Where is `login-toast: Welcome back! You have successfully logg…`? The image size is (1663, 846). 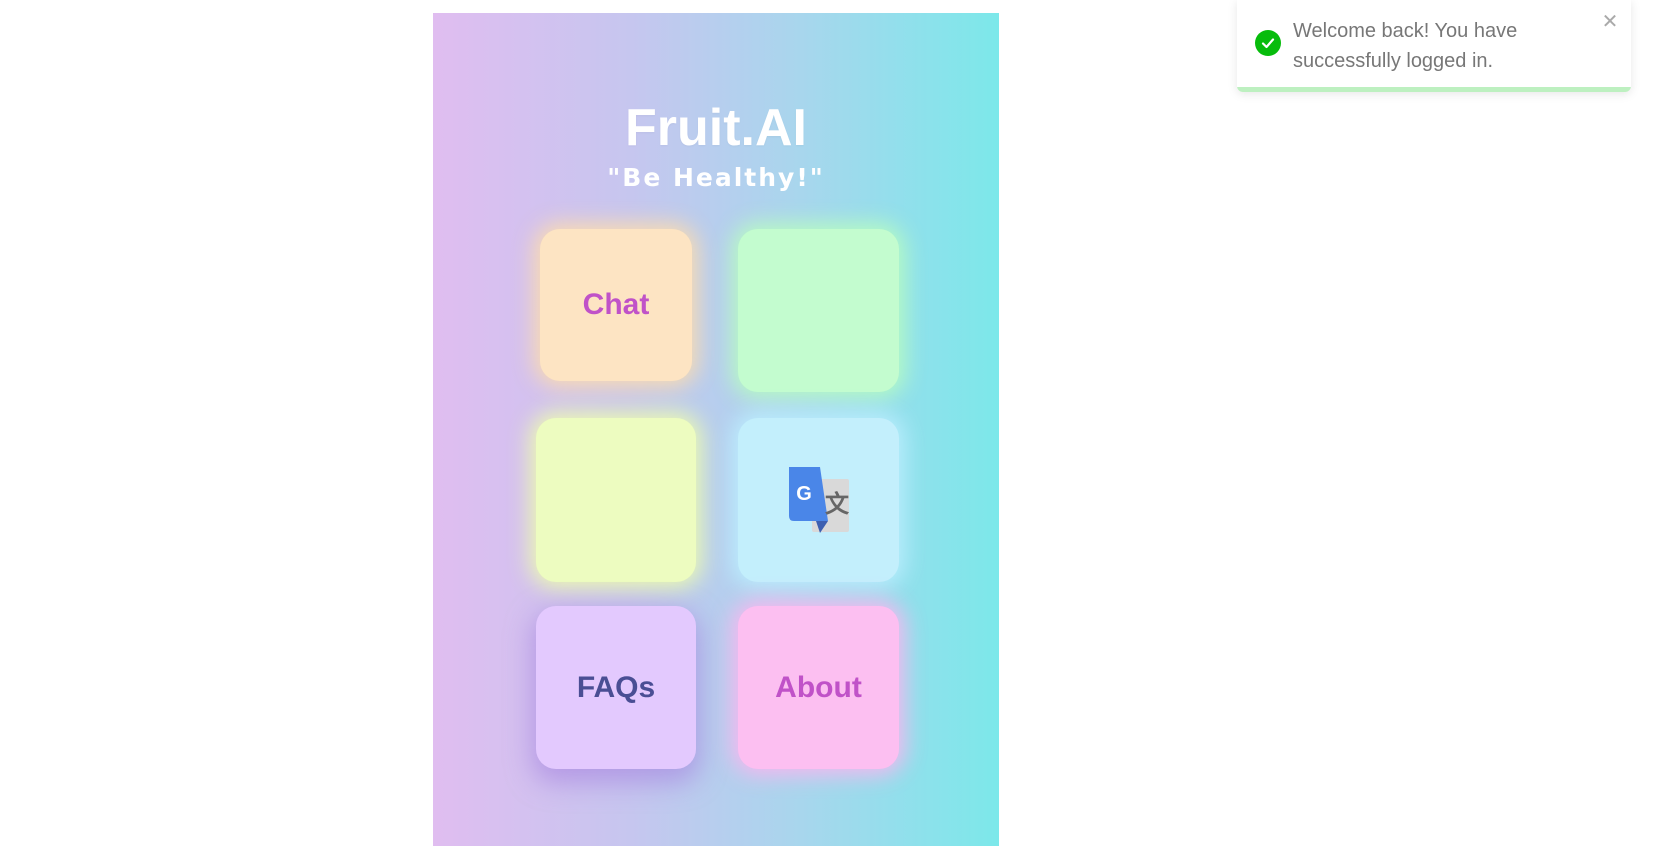
login-toast: Welcome back! You have successfully logg… is located at coordinates (1434, 46).